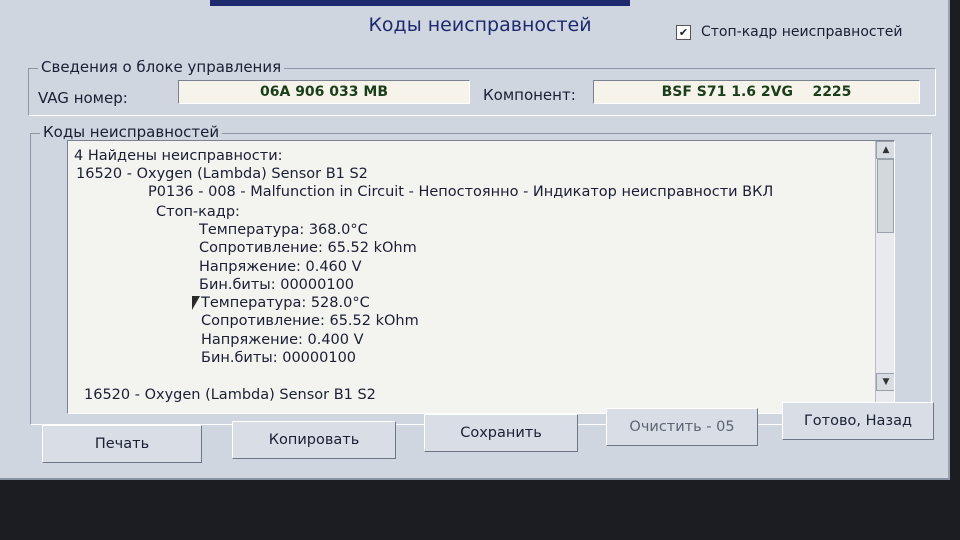 The height and width of the screenshot is (540, 960). I want to click on control-unit-group-label: Сведения о блоке управления, so click(161, 67).